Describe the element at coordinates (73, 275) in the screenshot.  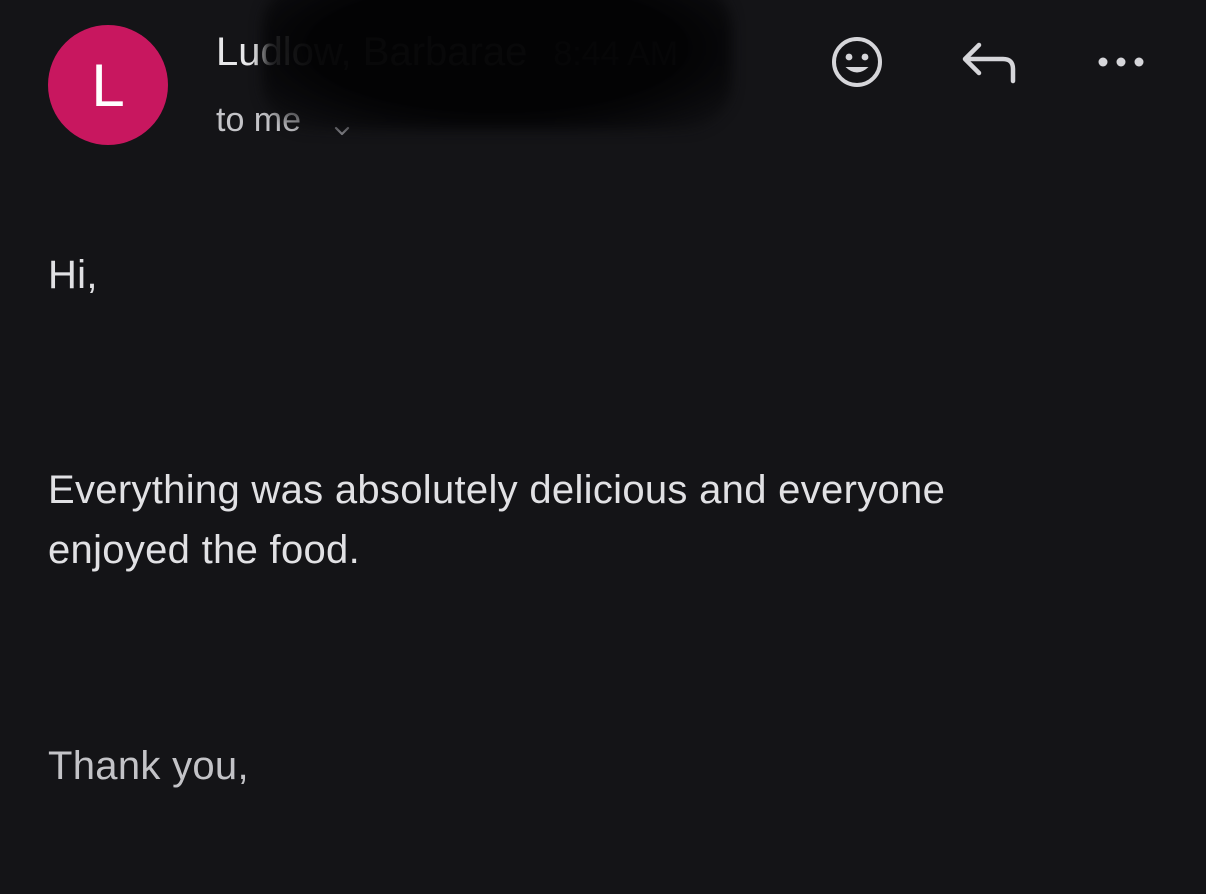
I see `message-greeting: Hi,` at that location.